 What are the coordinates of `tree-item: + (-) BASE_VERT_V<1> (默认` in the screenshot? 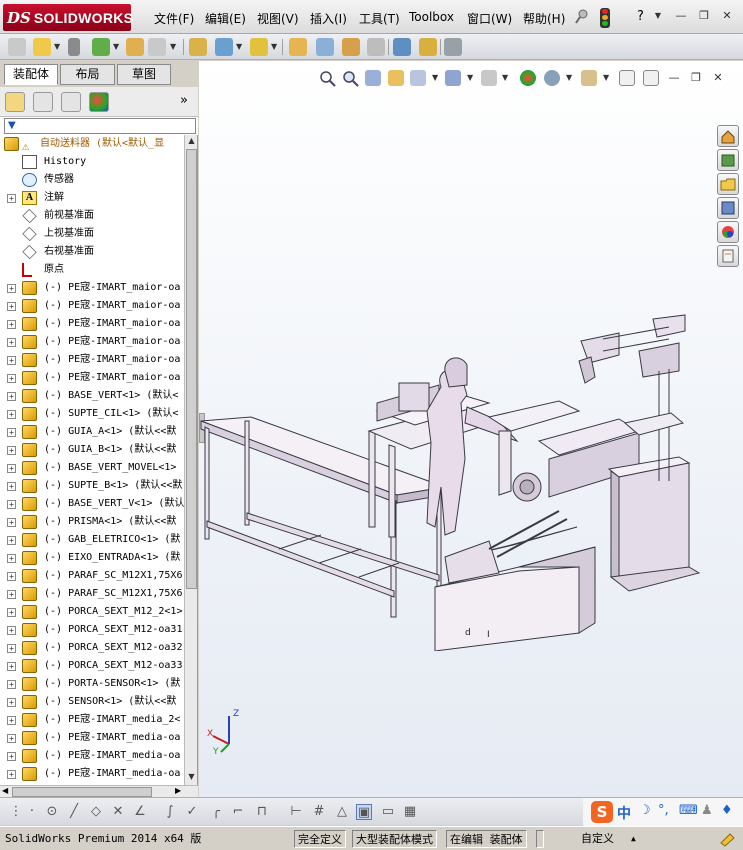 It's located at (92, 504).